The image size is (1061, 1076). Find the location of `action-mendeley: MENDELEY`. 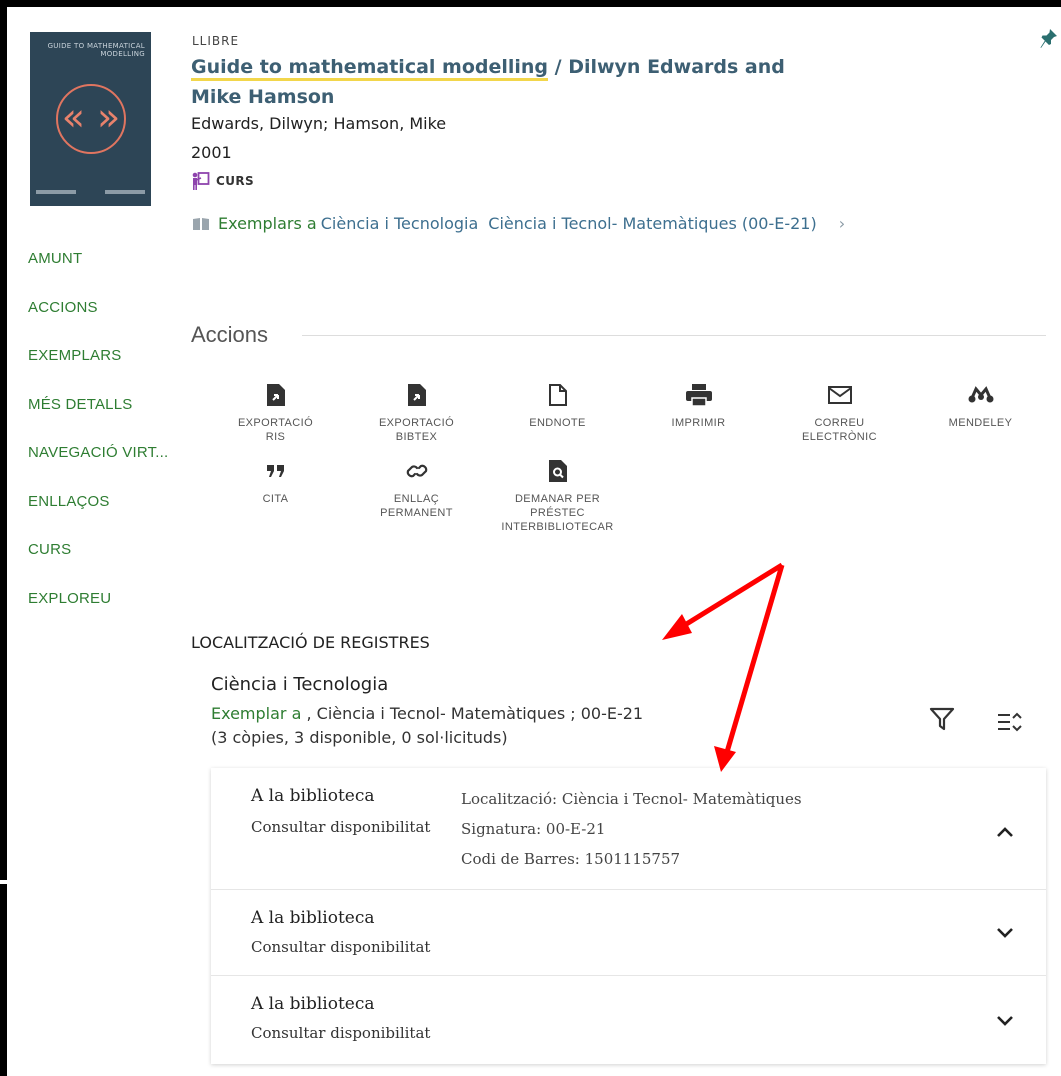

action-mendeley: MENDELEY is located at coordinates (980, 413).